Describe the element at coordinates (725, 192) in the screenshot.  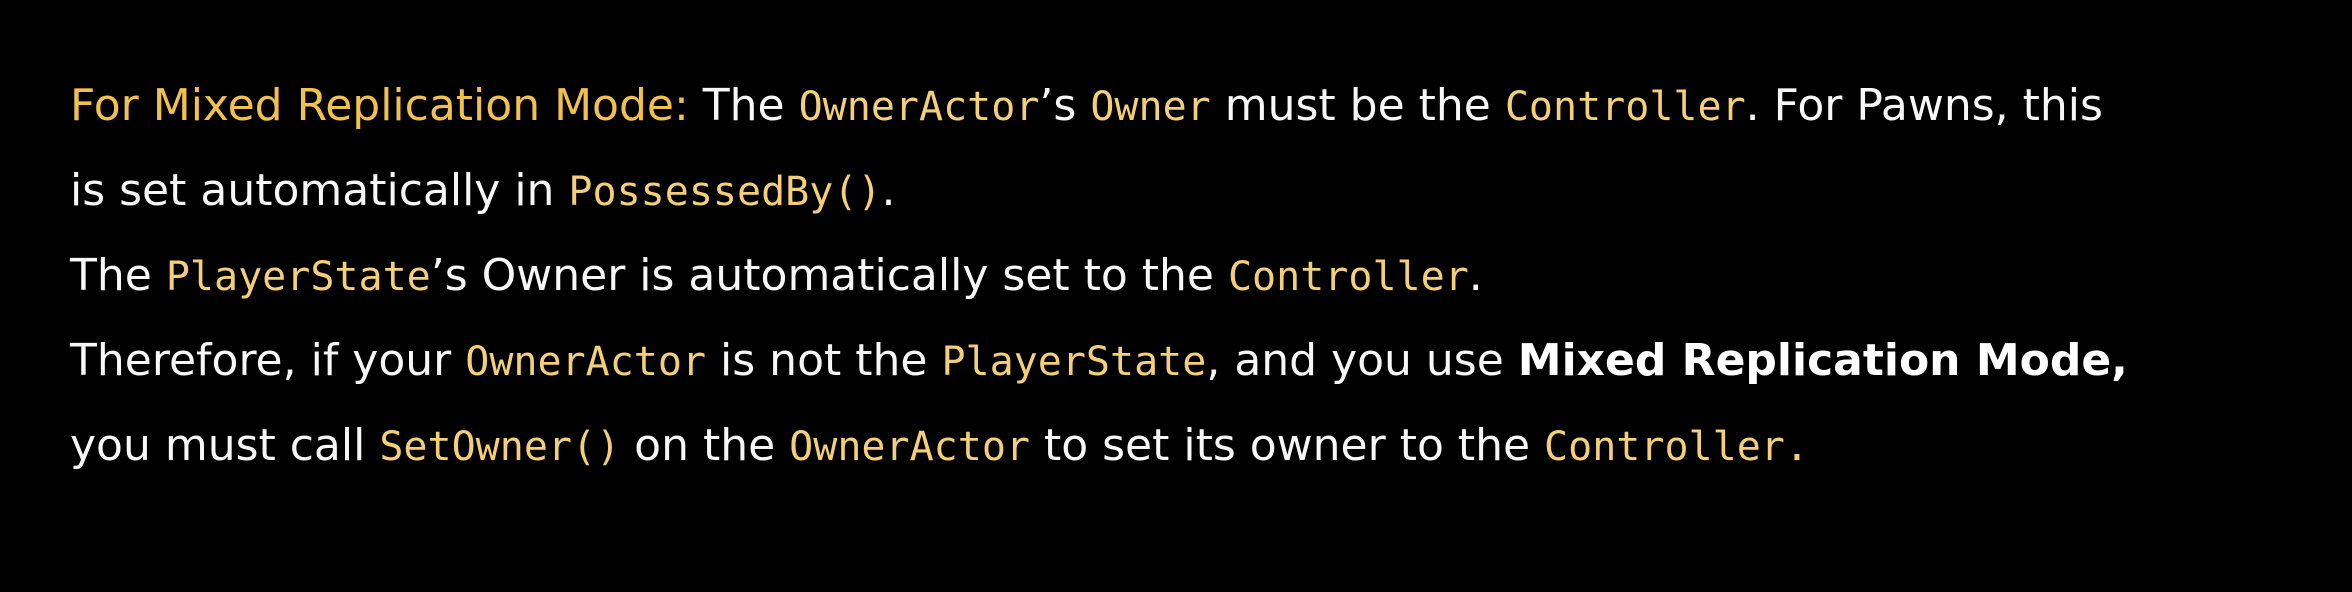
I see `code-possessedby: PossessedBy()` at that location.